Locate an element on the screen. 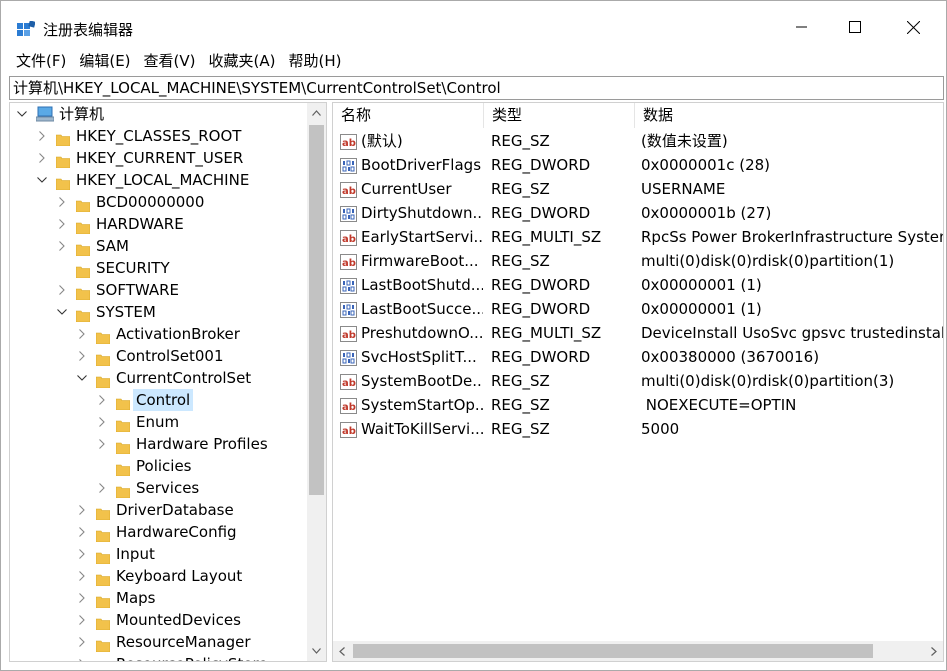  menu-favorites: 收藏夹(A) is located at coordinates (242, 61).